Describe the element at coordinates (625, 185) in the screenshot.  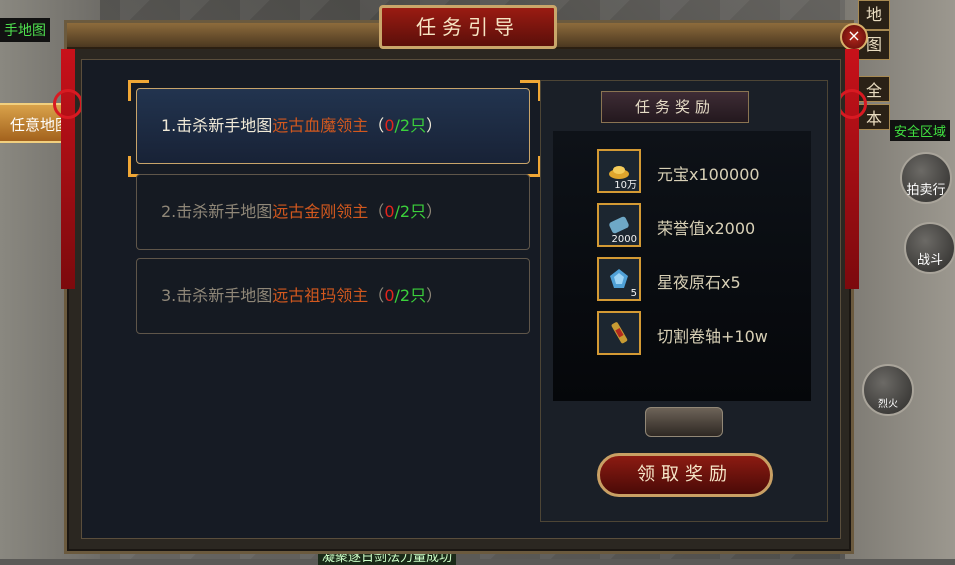
I see `reward-count: 10万` at that location.